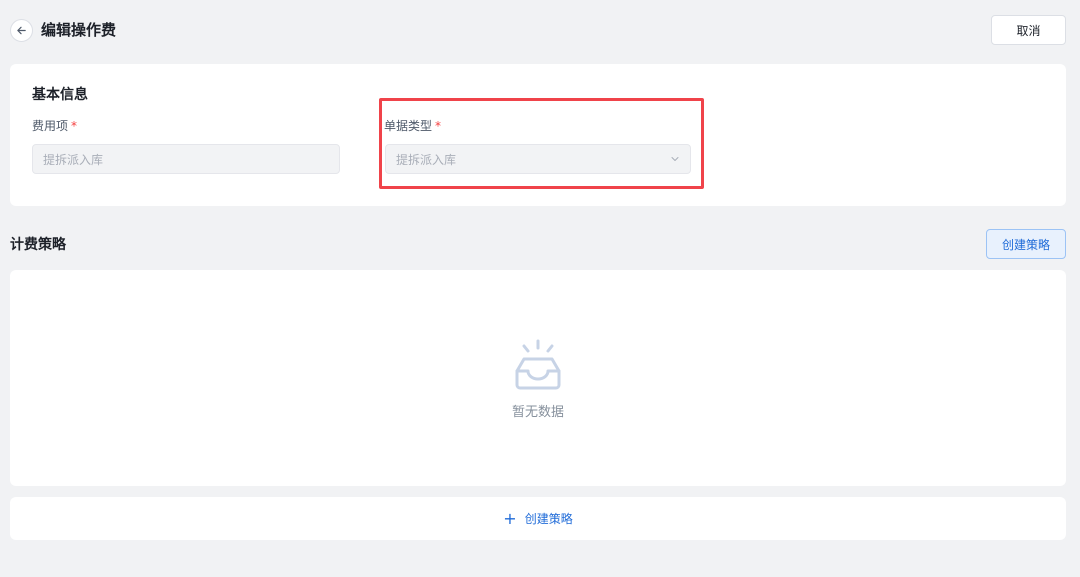 The width and height of the screenshot is (1080, 577). I want to click on add-strategy-label: 创建策略, so click(548, 519).